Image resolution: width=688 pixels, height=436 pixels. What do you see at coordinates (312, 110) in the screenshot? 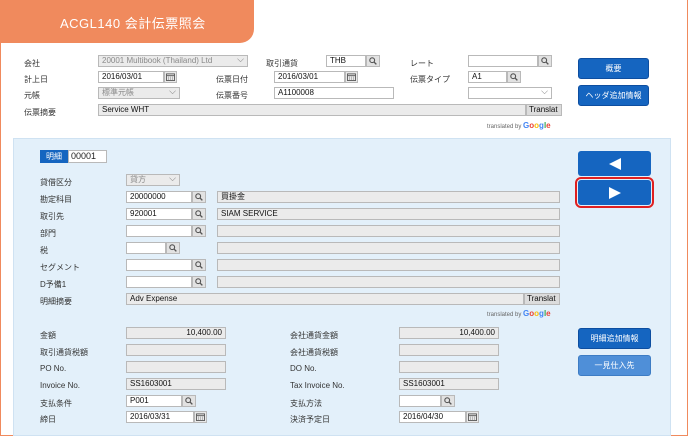
I see `summary-field: Service WHT` at bounding box center [312, 110].